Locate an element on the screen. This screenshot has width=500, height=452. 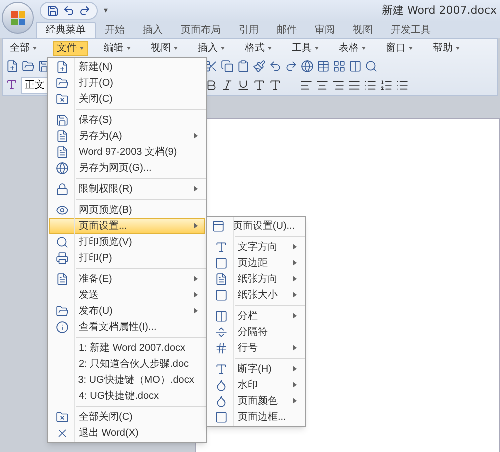
paste-icon is located at coordinates (243, 66).